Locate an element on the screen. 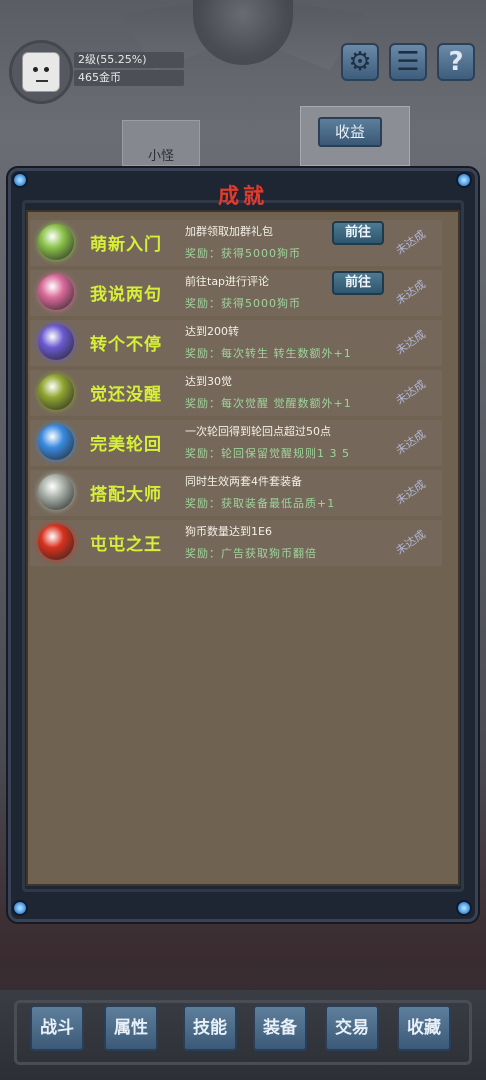 Image resolution: width=486 pixels, height=1080 pixels. menu-icon: ☰ is located at coordinates (408, 62).